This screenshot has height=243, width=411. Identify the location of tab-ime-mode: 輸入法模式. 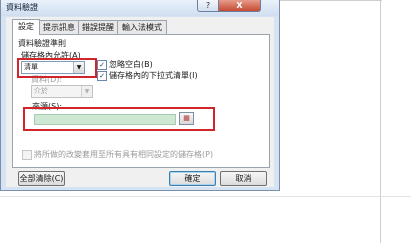
(142, 27).